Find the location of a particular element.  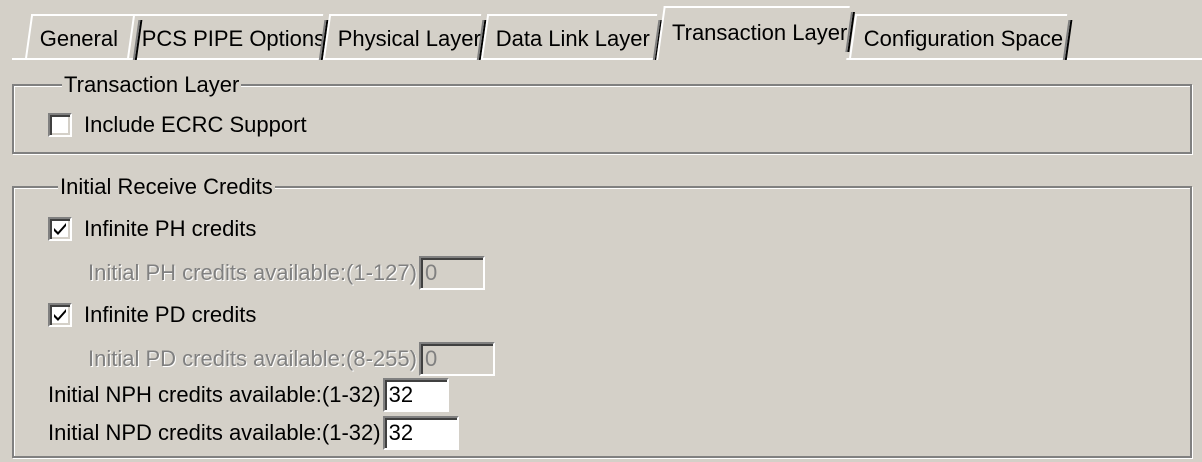

tab-physical-layer: Physical Layer is located at coordinates (404, 37).